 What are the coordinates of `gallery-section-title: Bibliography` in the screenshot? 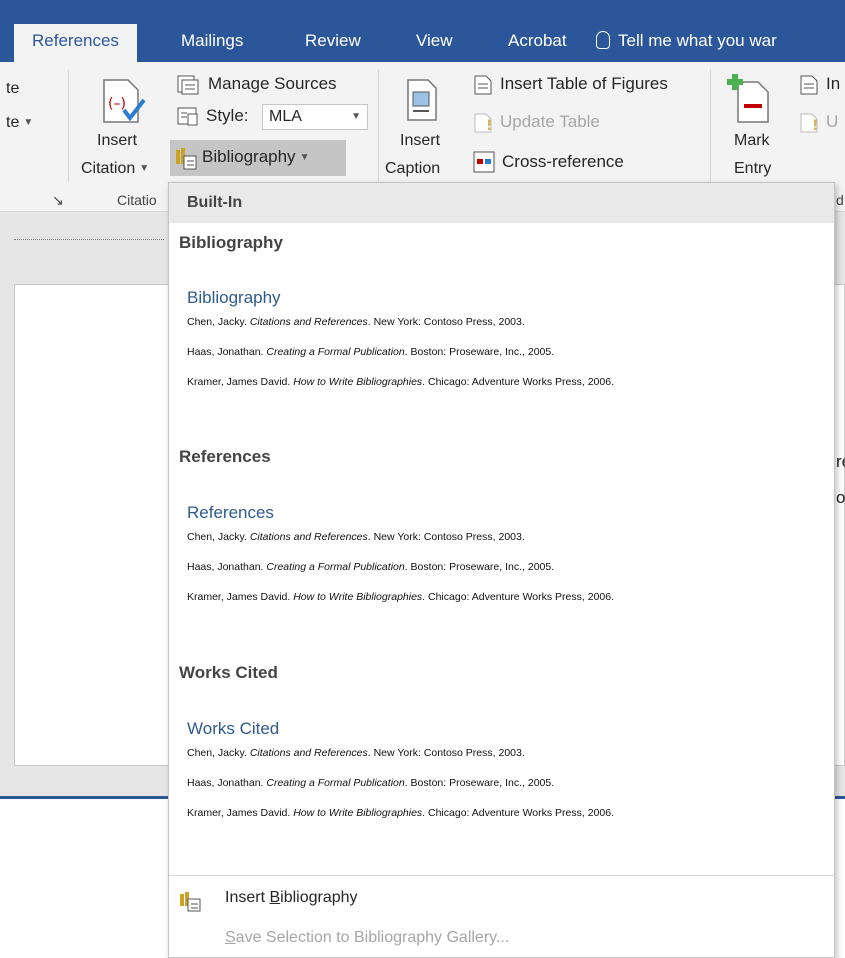 It's located at (231, 242).